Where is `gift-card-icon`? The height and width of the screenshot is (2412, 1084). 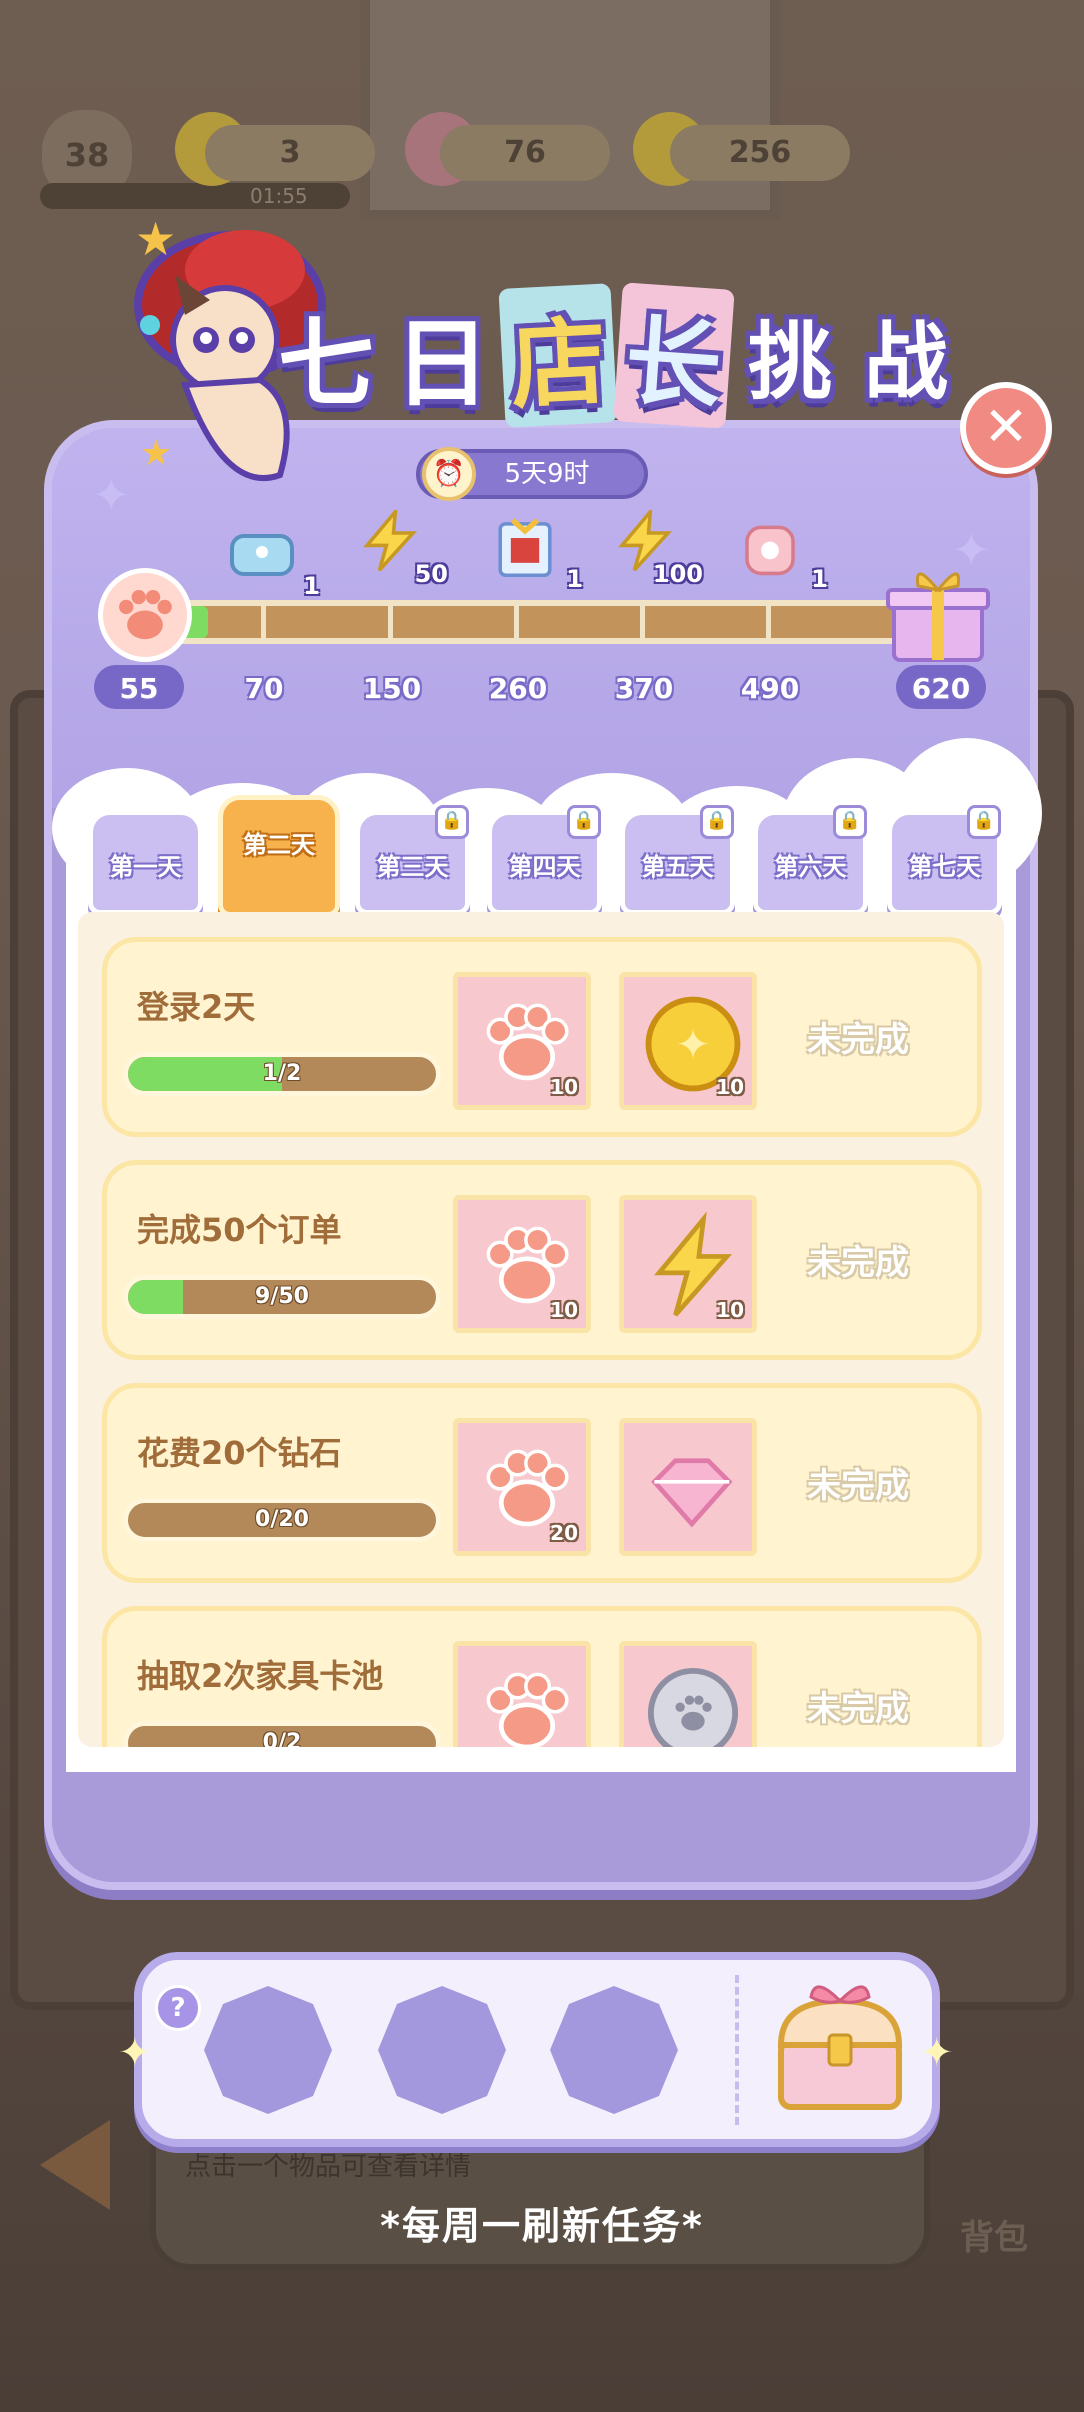 gift-card-icon is located at coordinates (525, 547).